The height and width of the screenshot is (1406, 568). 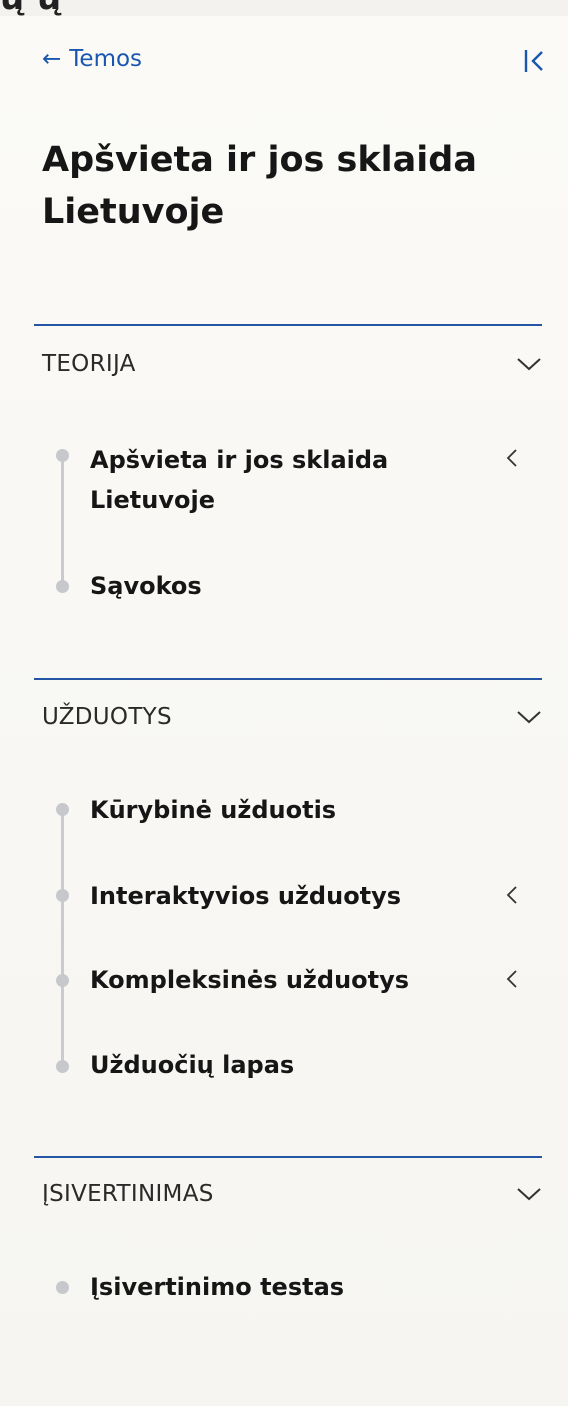 What do you see at coordinates (107, 717) in the screenshot?
I see `section-title: UŽDUOTYS` at bounding box center [107, 717].